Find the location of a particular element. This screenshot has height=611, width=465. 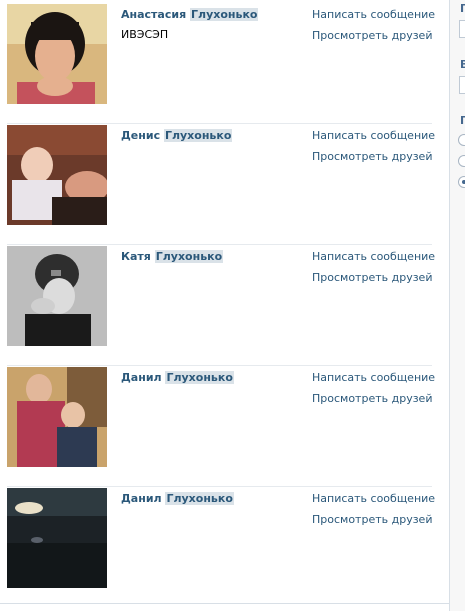

results-bottom-border is located at coordinates (224, 603).